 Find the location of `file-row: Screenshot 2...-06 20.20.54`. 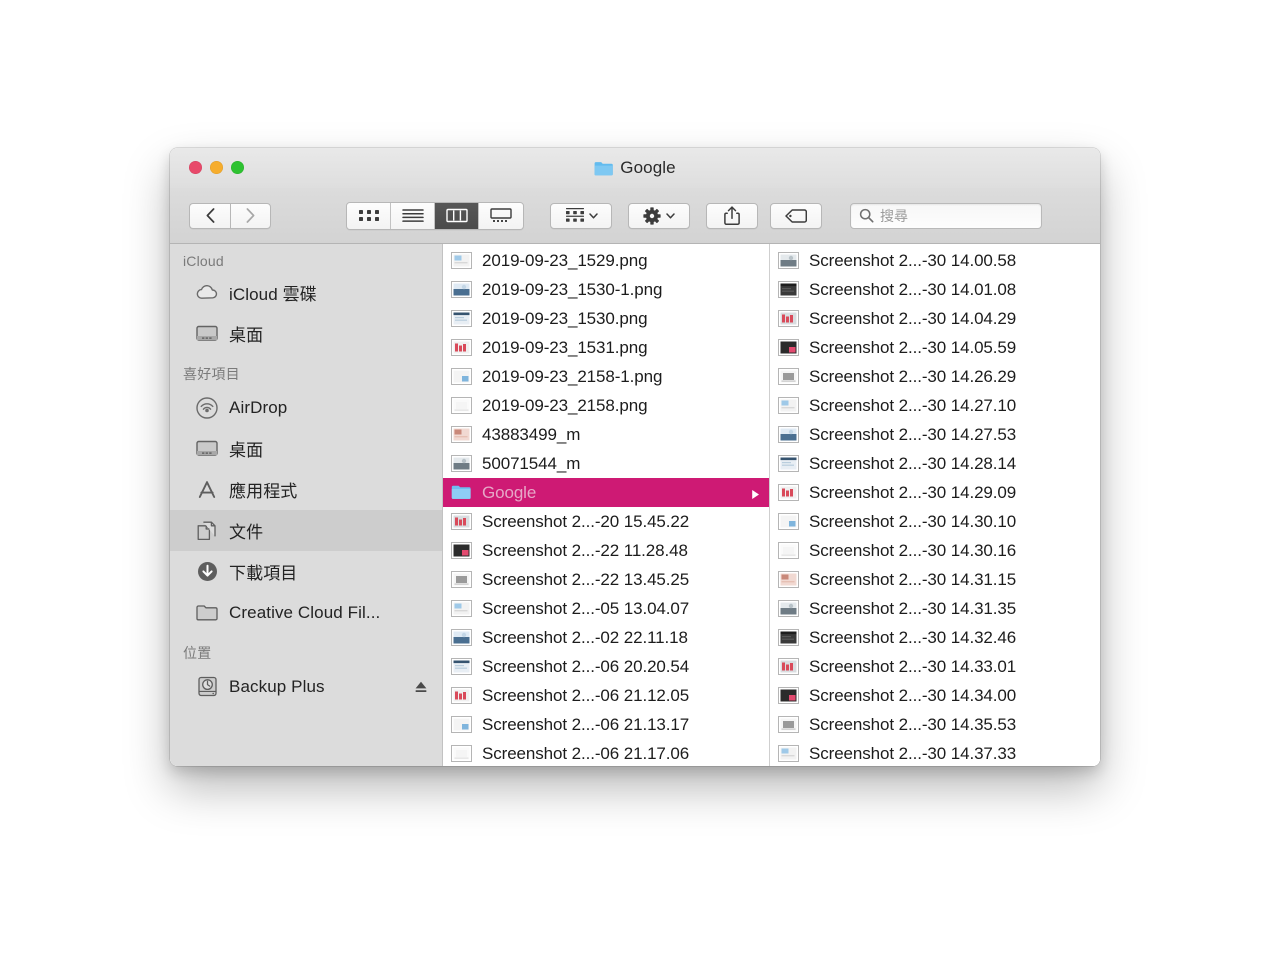

file-row: Screenshot 2...-06 20.20.54 is located at coordinates (606, 666).